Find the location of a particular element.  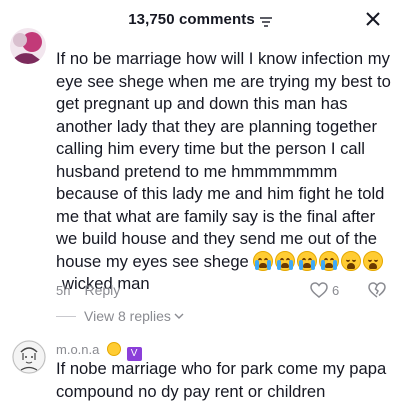

close-icon is located at coordinates (373, 19).